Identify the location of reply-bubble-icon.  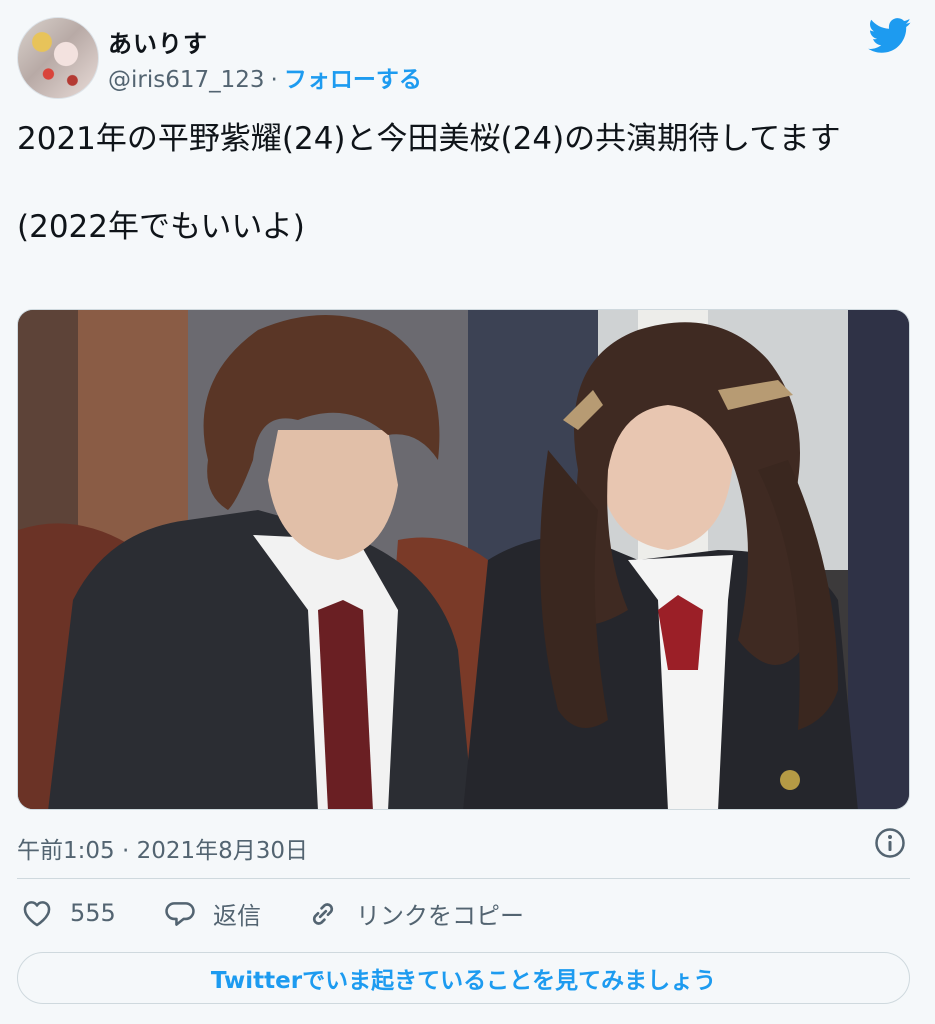
(180, 913).